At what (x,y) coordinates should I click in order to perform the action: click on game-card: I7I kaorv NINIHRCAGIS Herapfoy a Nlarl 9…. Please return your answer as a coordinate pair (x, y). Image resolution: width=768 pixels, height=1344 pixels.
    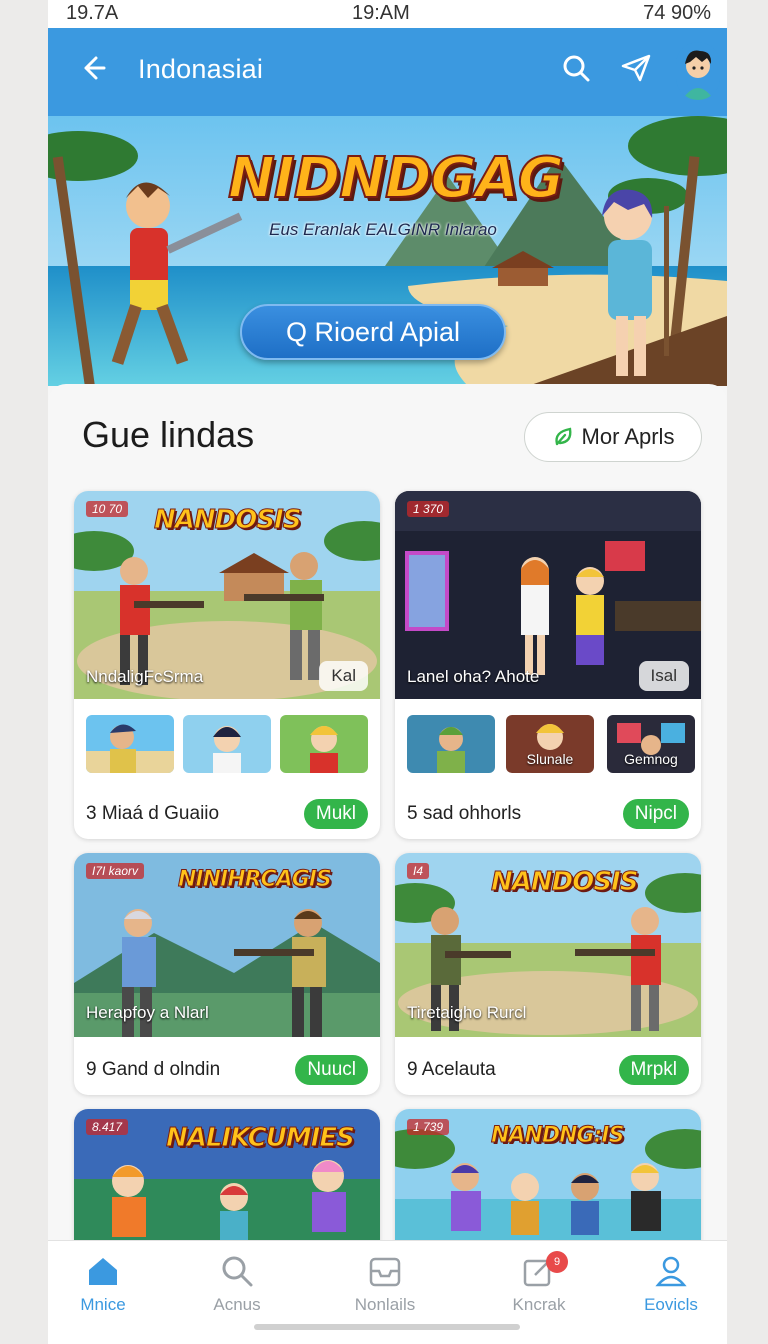
    Looking at the image, I should click on (227, 974).